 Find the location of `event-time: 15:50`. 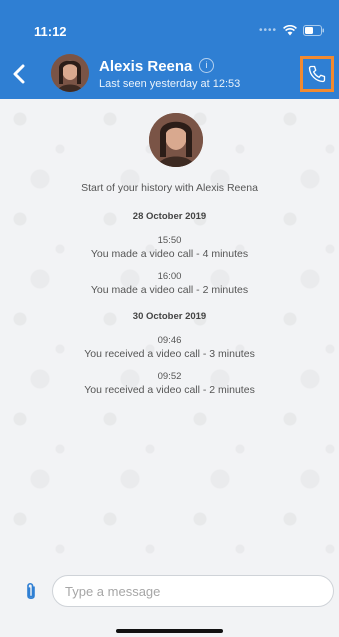

event-time: 15:50 is located at coordinates (169, 240).